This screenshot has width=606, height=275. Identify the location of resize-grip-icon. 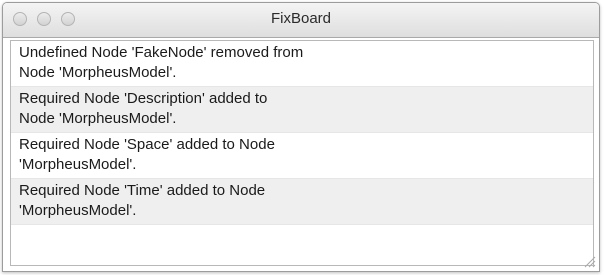
(589, 261).